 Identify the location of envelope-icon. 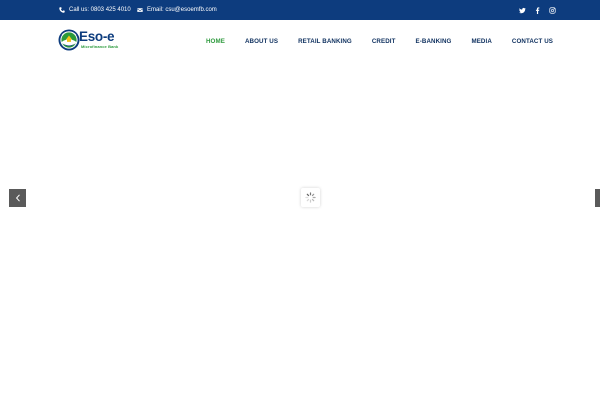
(140, 10).